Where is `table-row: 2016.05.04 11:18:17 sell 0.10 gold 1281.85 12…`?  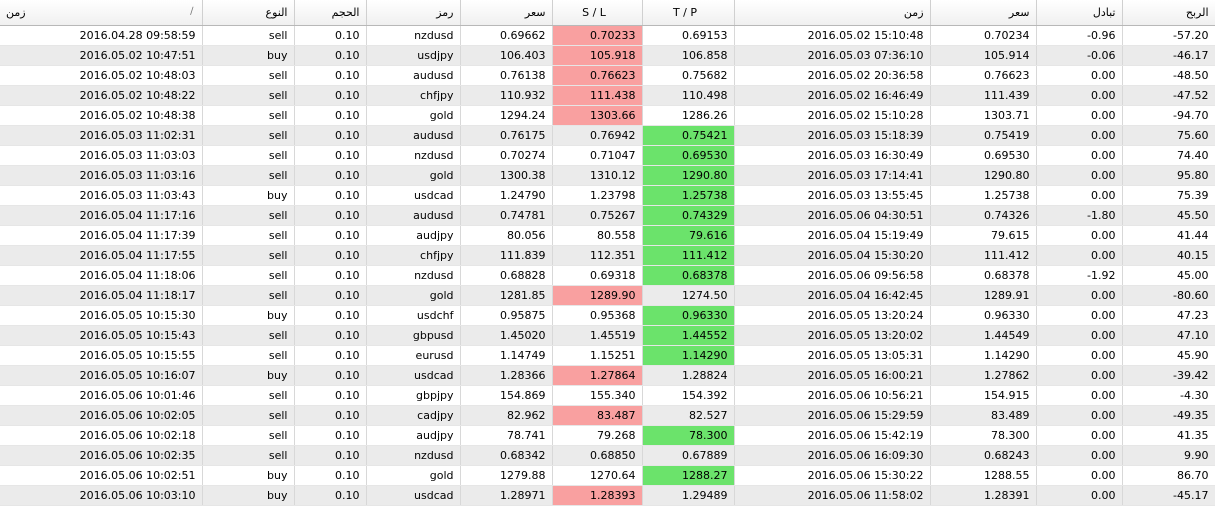 table-row: 2016.05.04 11:18:17 sell 0.10 gold 1281.85 12… is located at coordinates (607, 295).